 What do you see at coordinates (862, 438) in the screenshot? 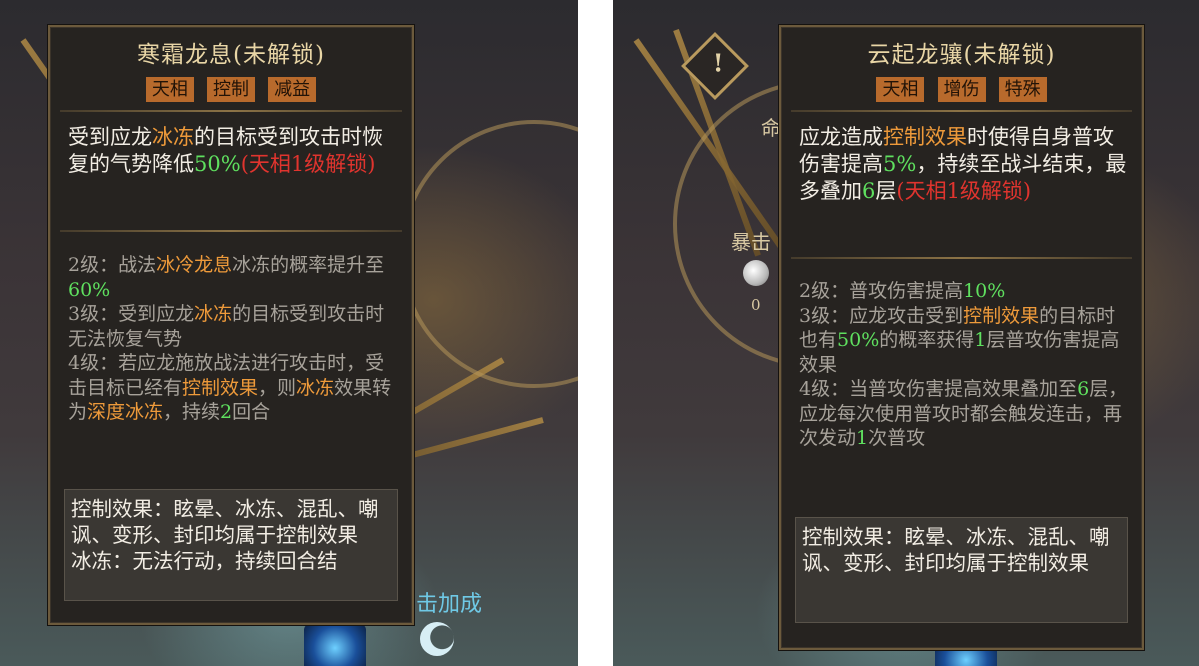
I see `value-count: 1` at bounding box center [862, 438].